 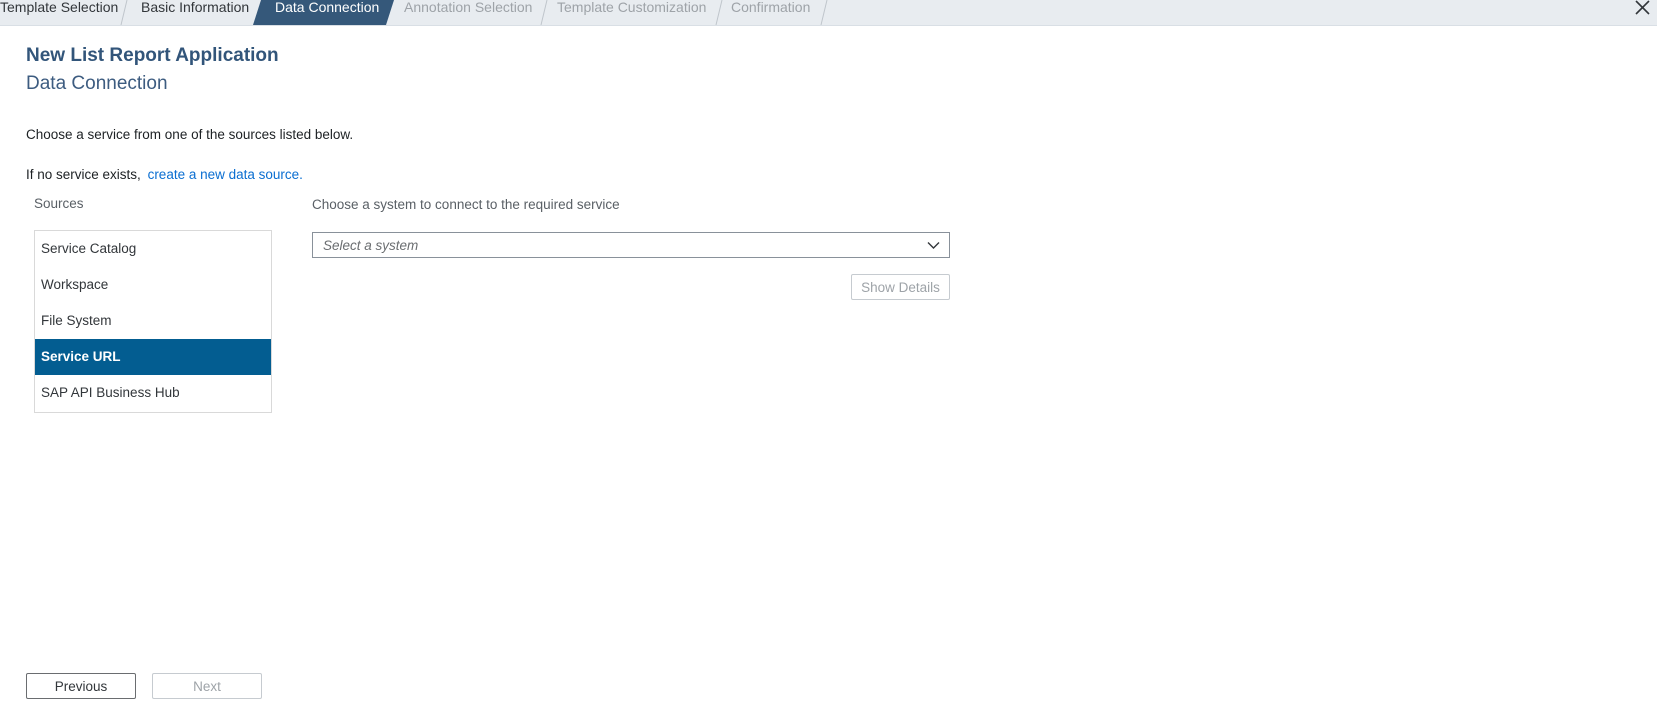 What do you see at coordinates (631, 245) in the screenshot?
I see `system-select: Select a system` at bounding box center [631, 245].